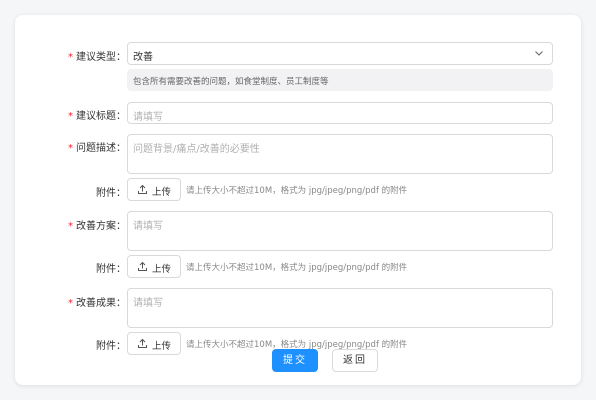  I want to click on plan-textarea: 请填写, so click(340, 231).